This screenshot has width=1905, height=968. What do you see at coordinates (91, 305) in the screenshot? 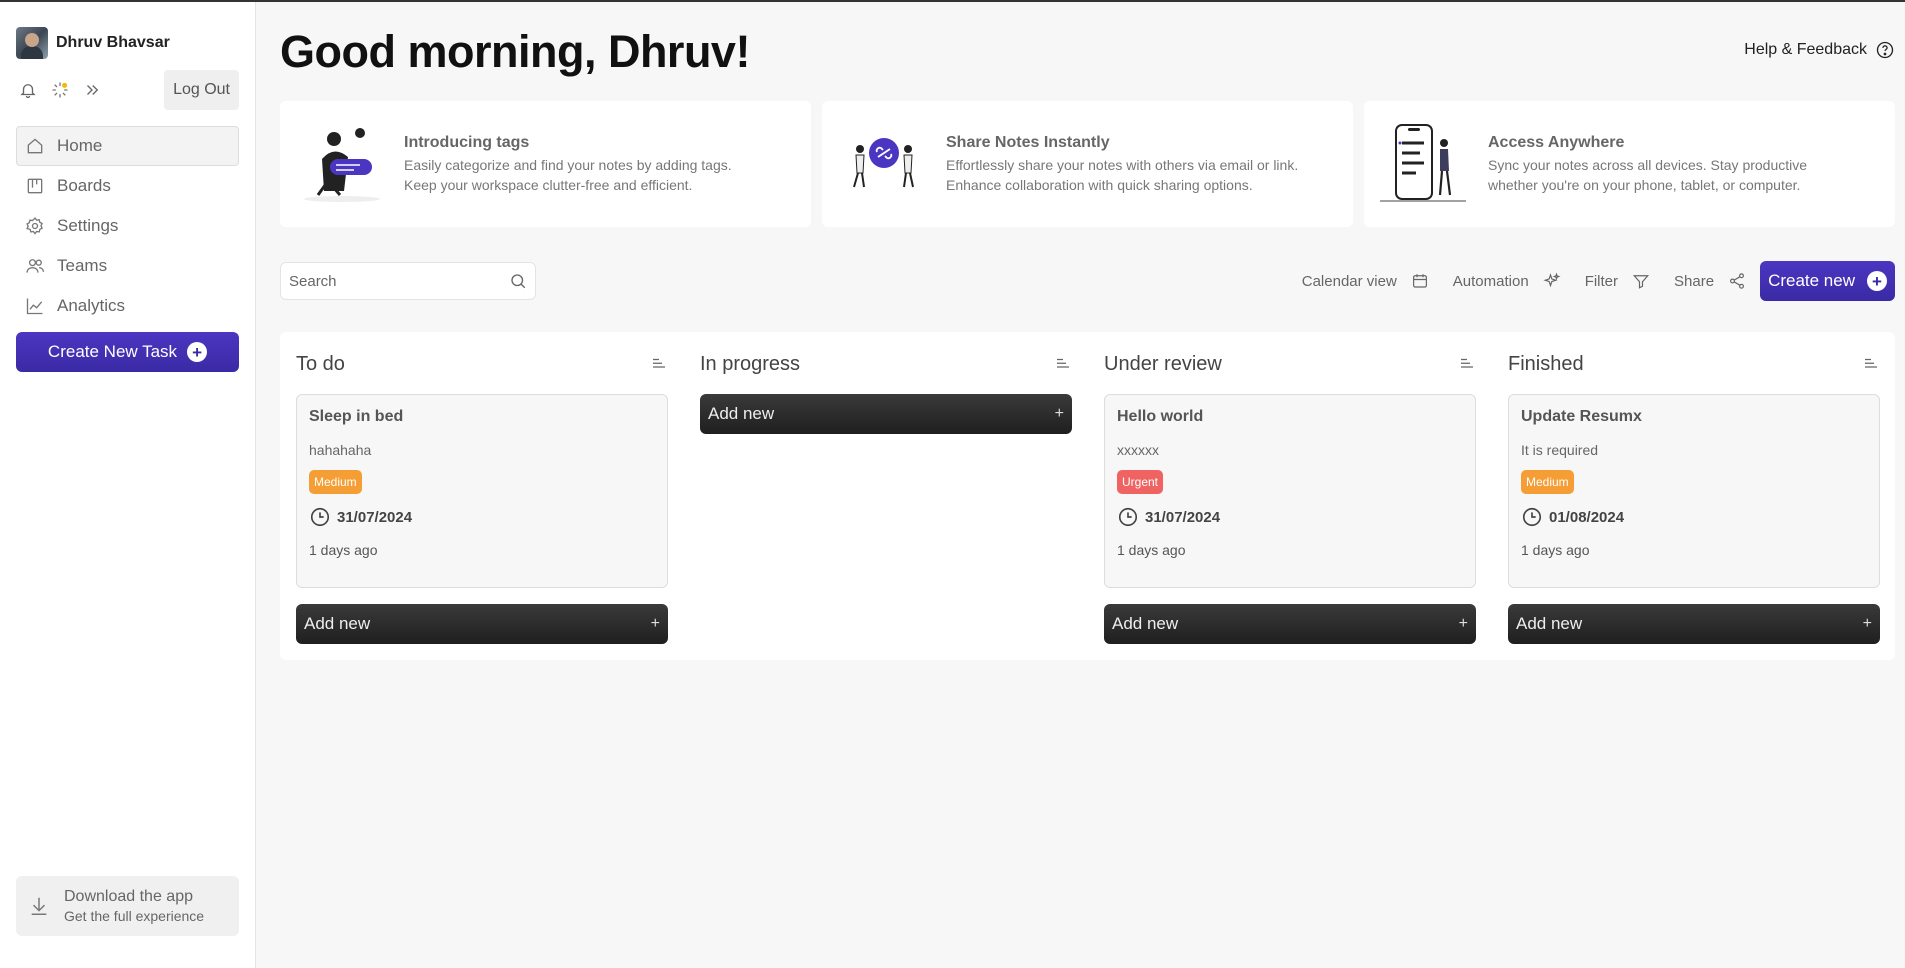
I see `sidebar-item-label: Analytics` at bounding box center [91, 305].